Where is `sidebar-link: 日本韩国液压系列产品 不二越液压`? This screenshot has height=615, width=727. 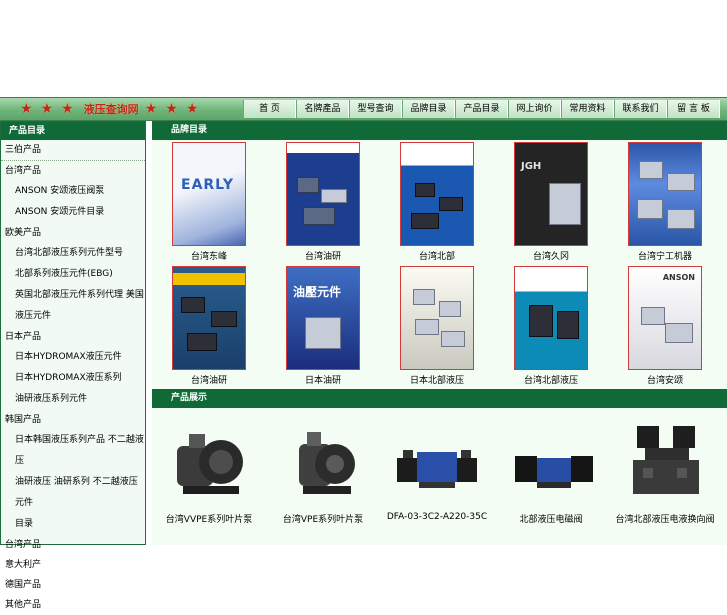
sidebar-link: 日本韩国液压系列产品 不二越液压 is located at coordinates (73, 451).